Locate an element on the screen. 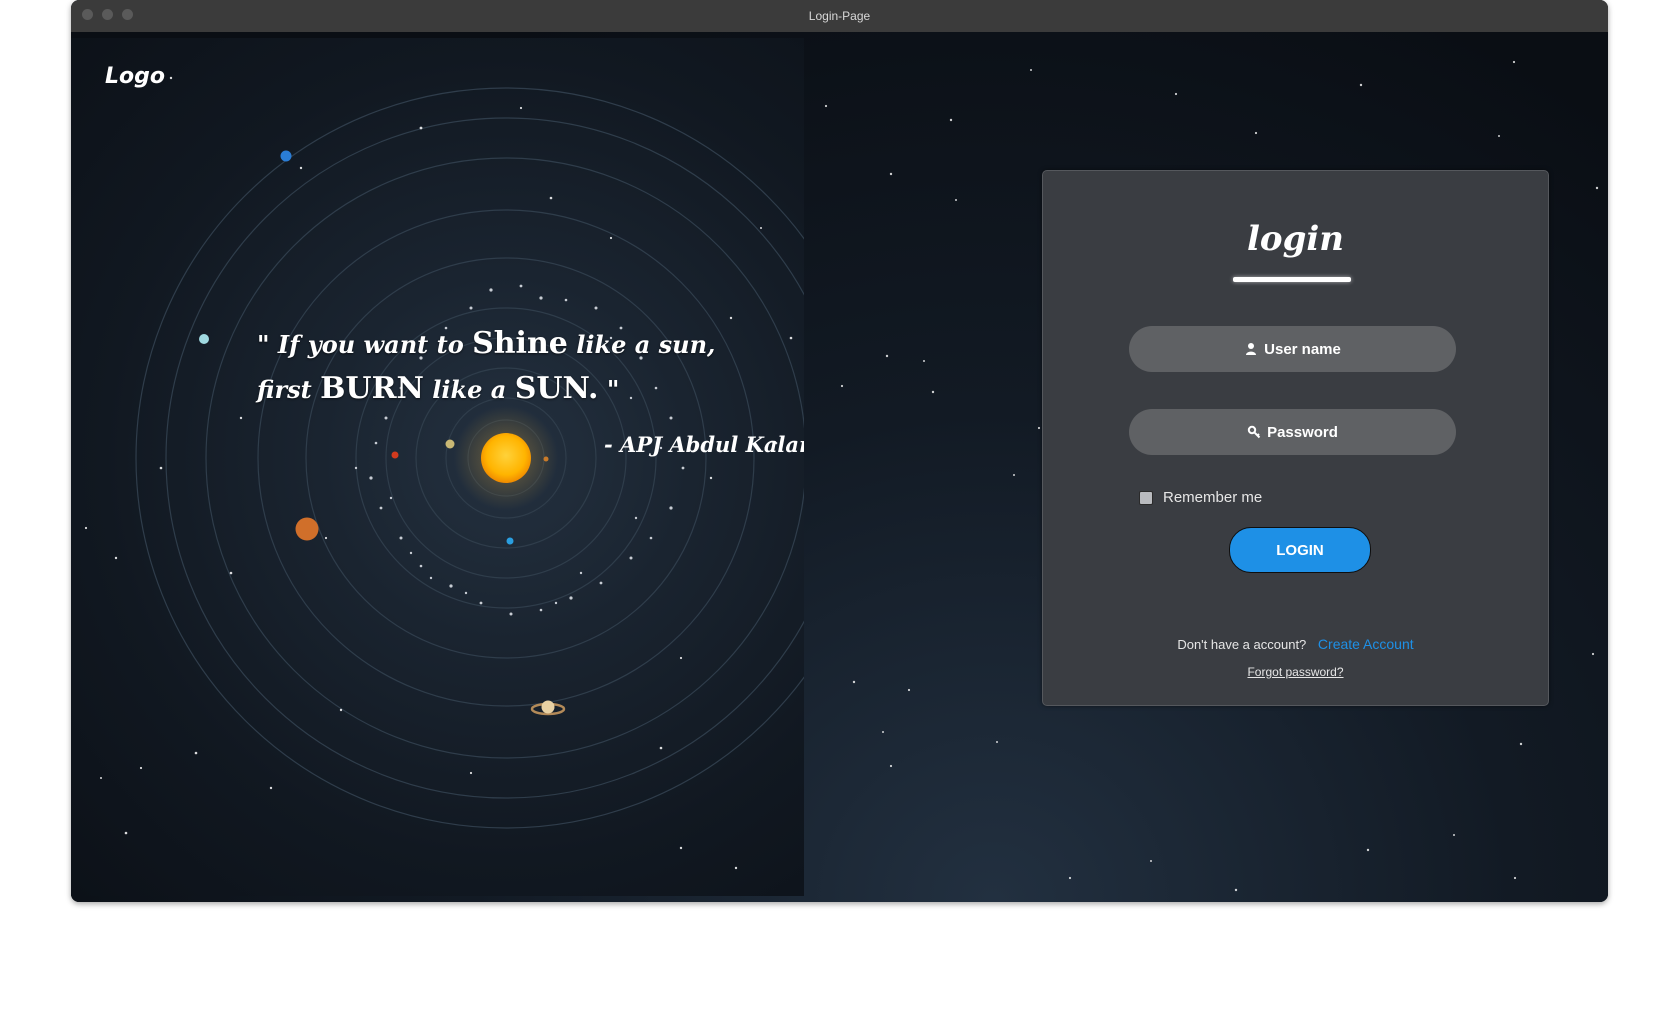 This screenshot has width=1676, height=1014. planet-uranus is located at coordinates (204, 339).